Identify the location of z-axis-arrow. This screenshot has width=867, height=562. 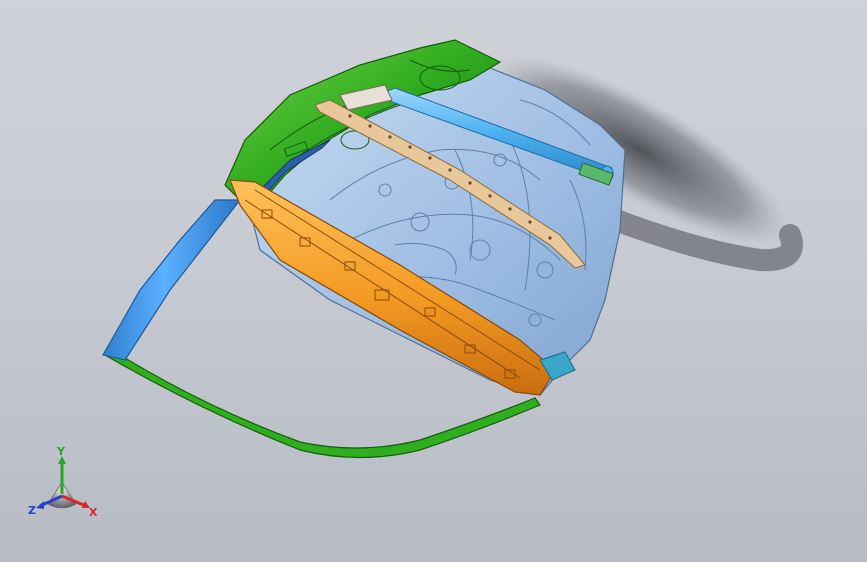
(40, 505).